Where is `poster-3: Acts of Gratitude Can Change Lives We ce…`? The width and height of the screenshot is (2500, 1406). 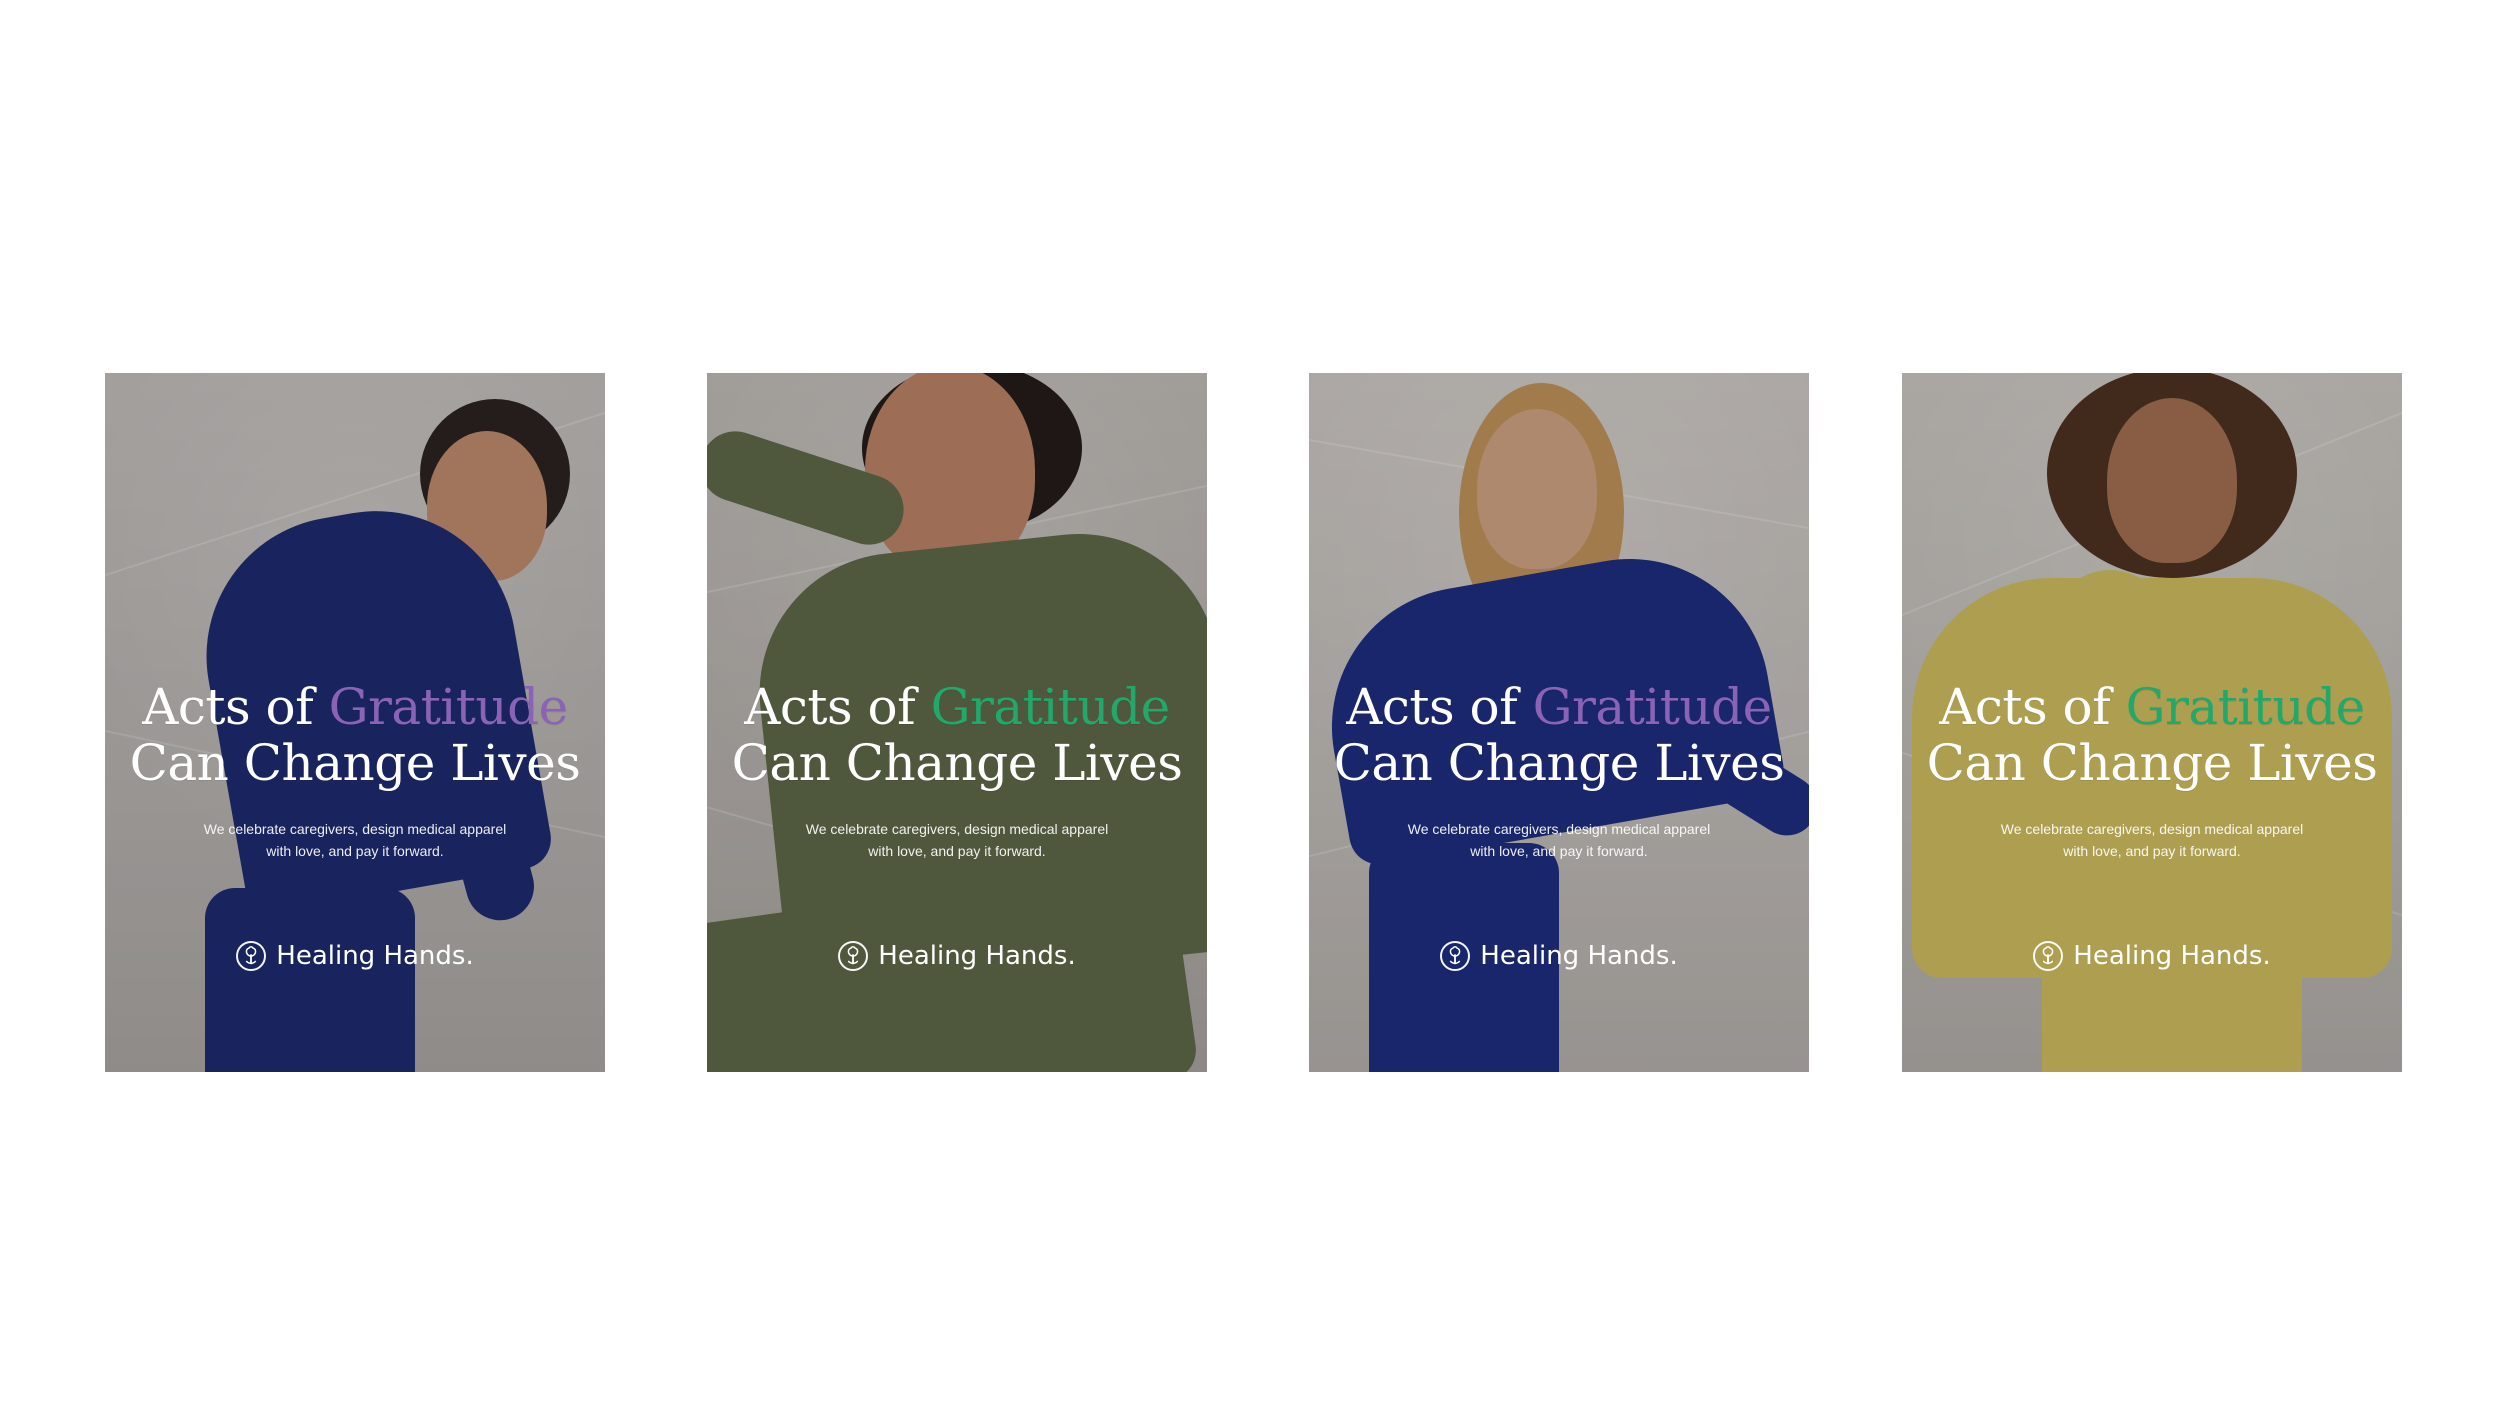 poster-3: Acts of Gratitude Can Change Lives We ce… is located at coordinates (1559, 722).